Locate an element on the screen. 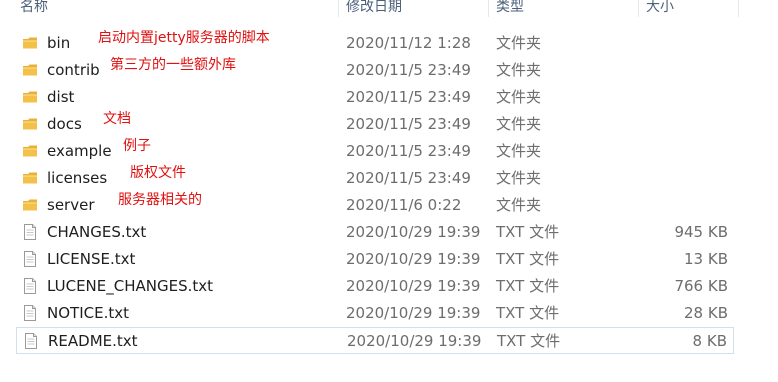 The image size is (778, 382). annotation-note: 服务器相关的 is located at coordinates (160, 200).